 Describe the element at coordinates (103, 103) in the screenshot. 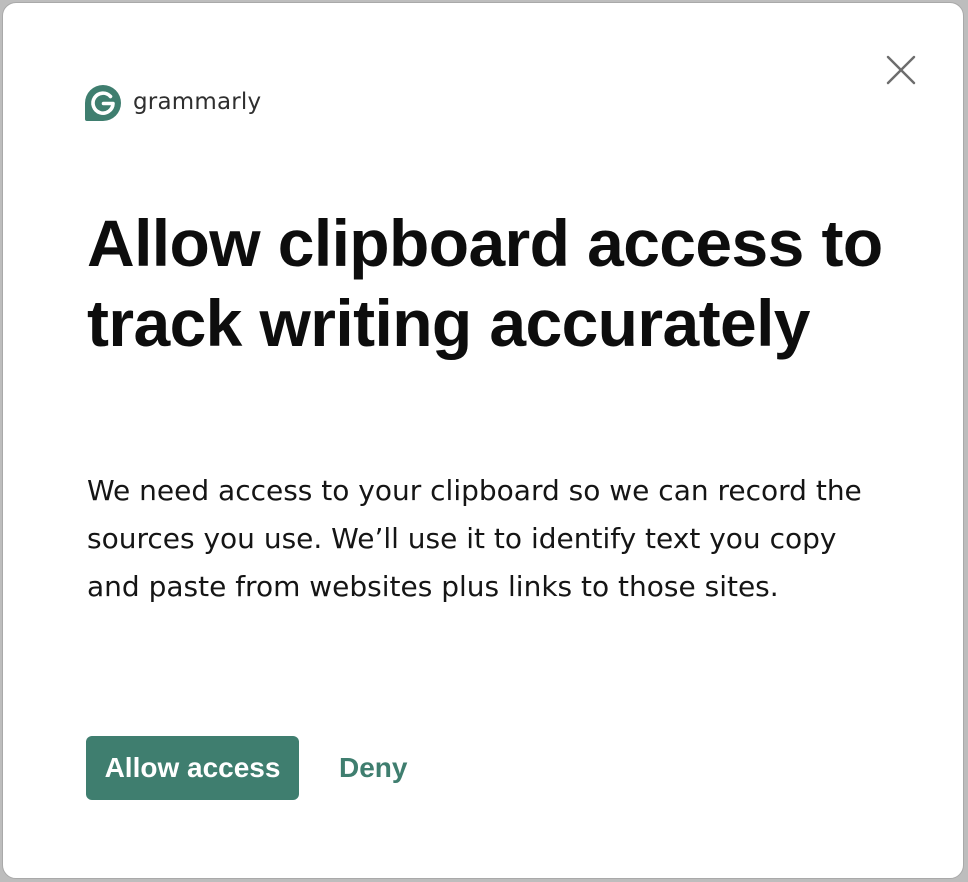

I see `grammarly-logo-icon` at that location.